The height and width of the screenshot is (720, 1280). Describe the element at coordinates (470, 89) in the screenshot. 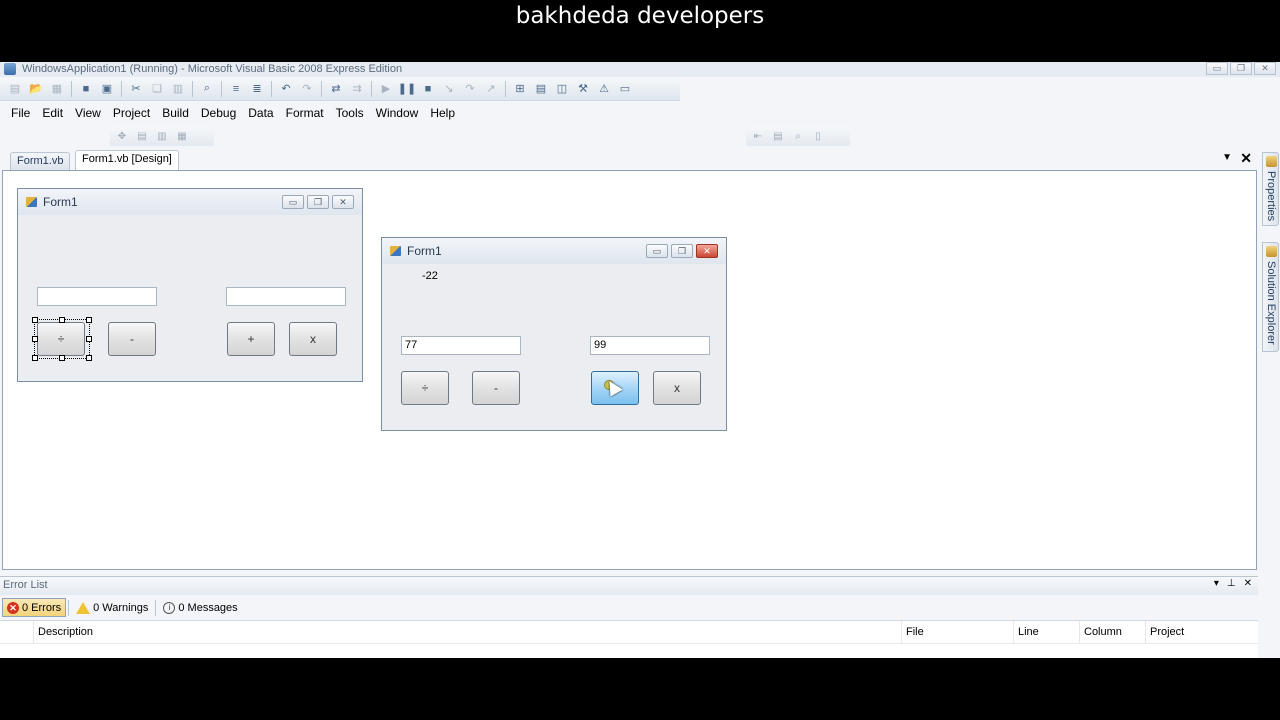

I see `step-over-icon: ↷` at that location.